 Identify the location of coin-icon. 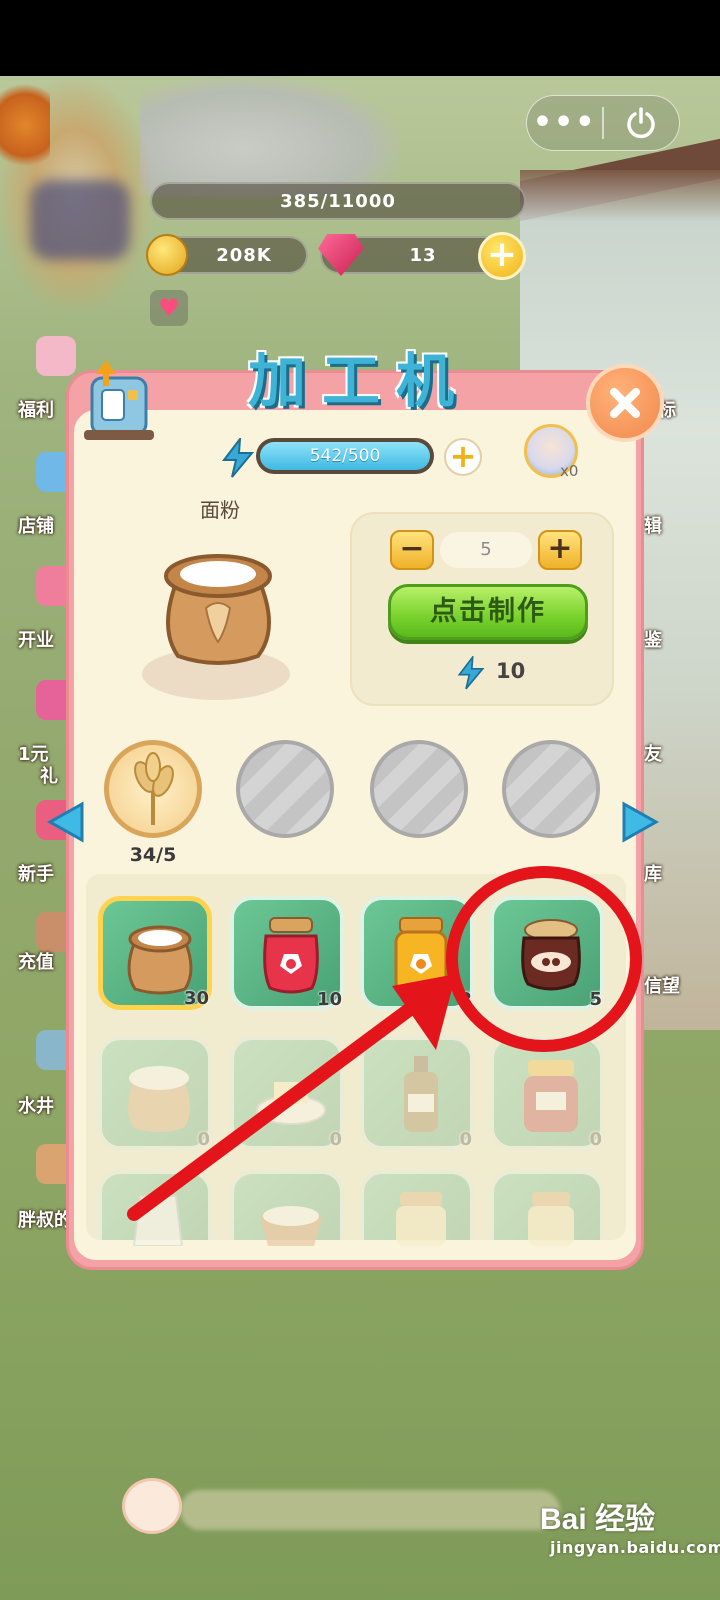
(167, 255).